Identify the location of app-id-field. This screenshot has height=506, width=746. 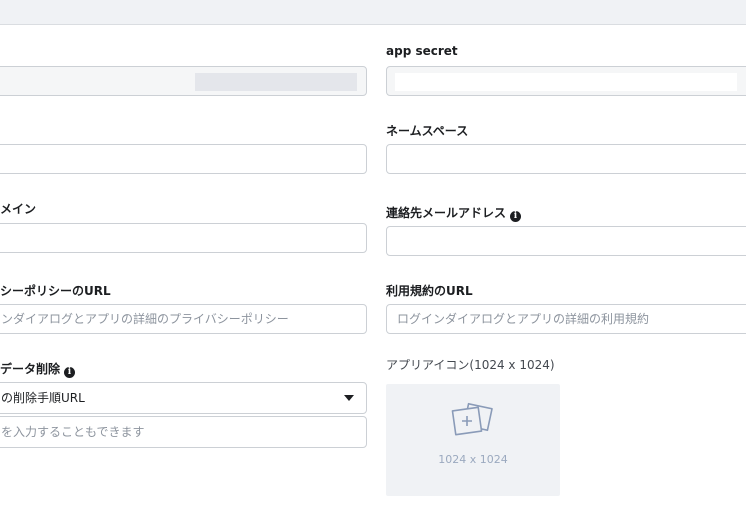
(183, 81).